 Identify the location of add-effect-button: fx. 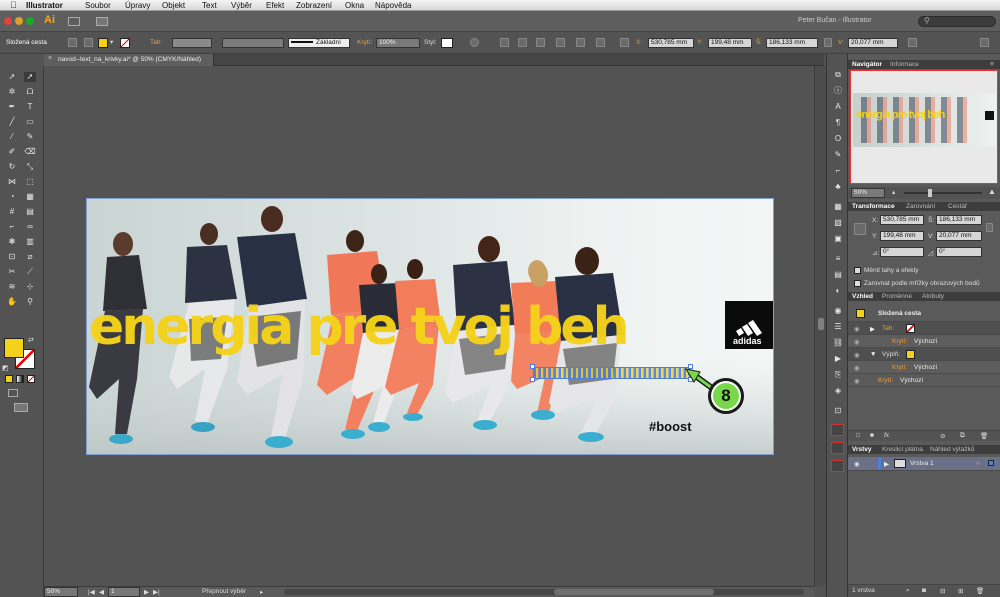
(886, 435).